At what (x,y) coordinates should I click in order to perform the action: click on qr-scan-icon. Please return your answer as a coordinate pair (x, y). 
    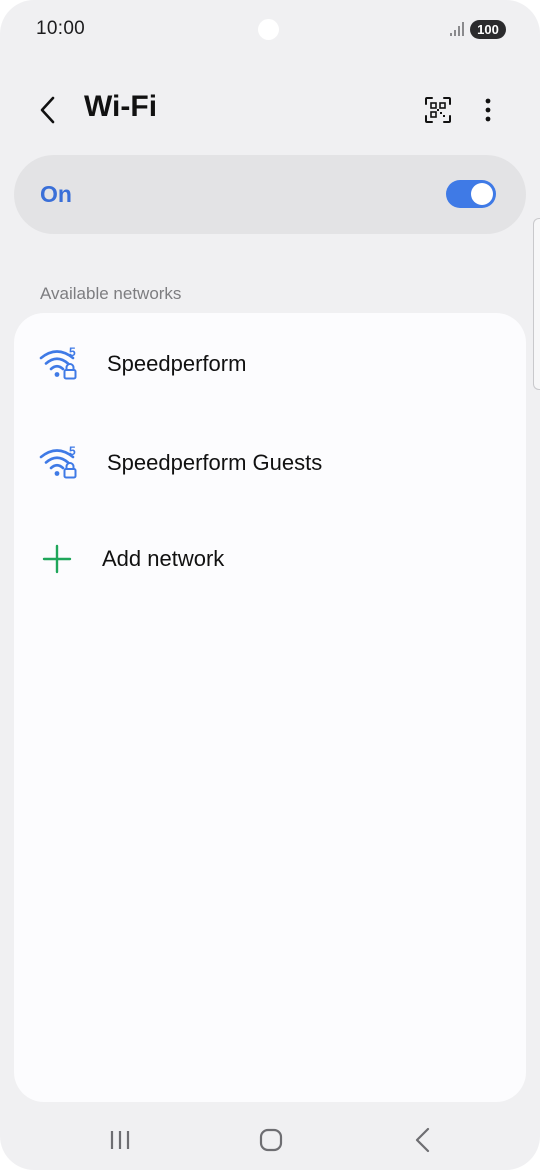
    Looking at the image, I should click on (438, 110).